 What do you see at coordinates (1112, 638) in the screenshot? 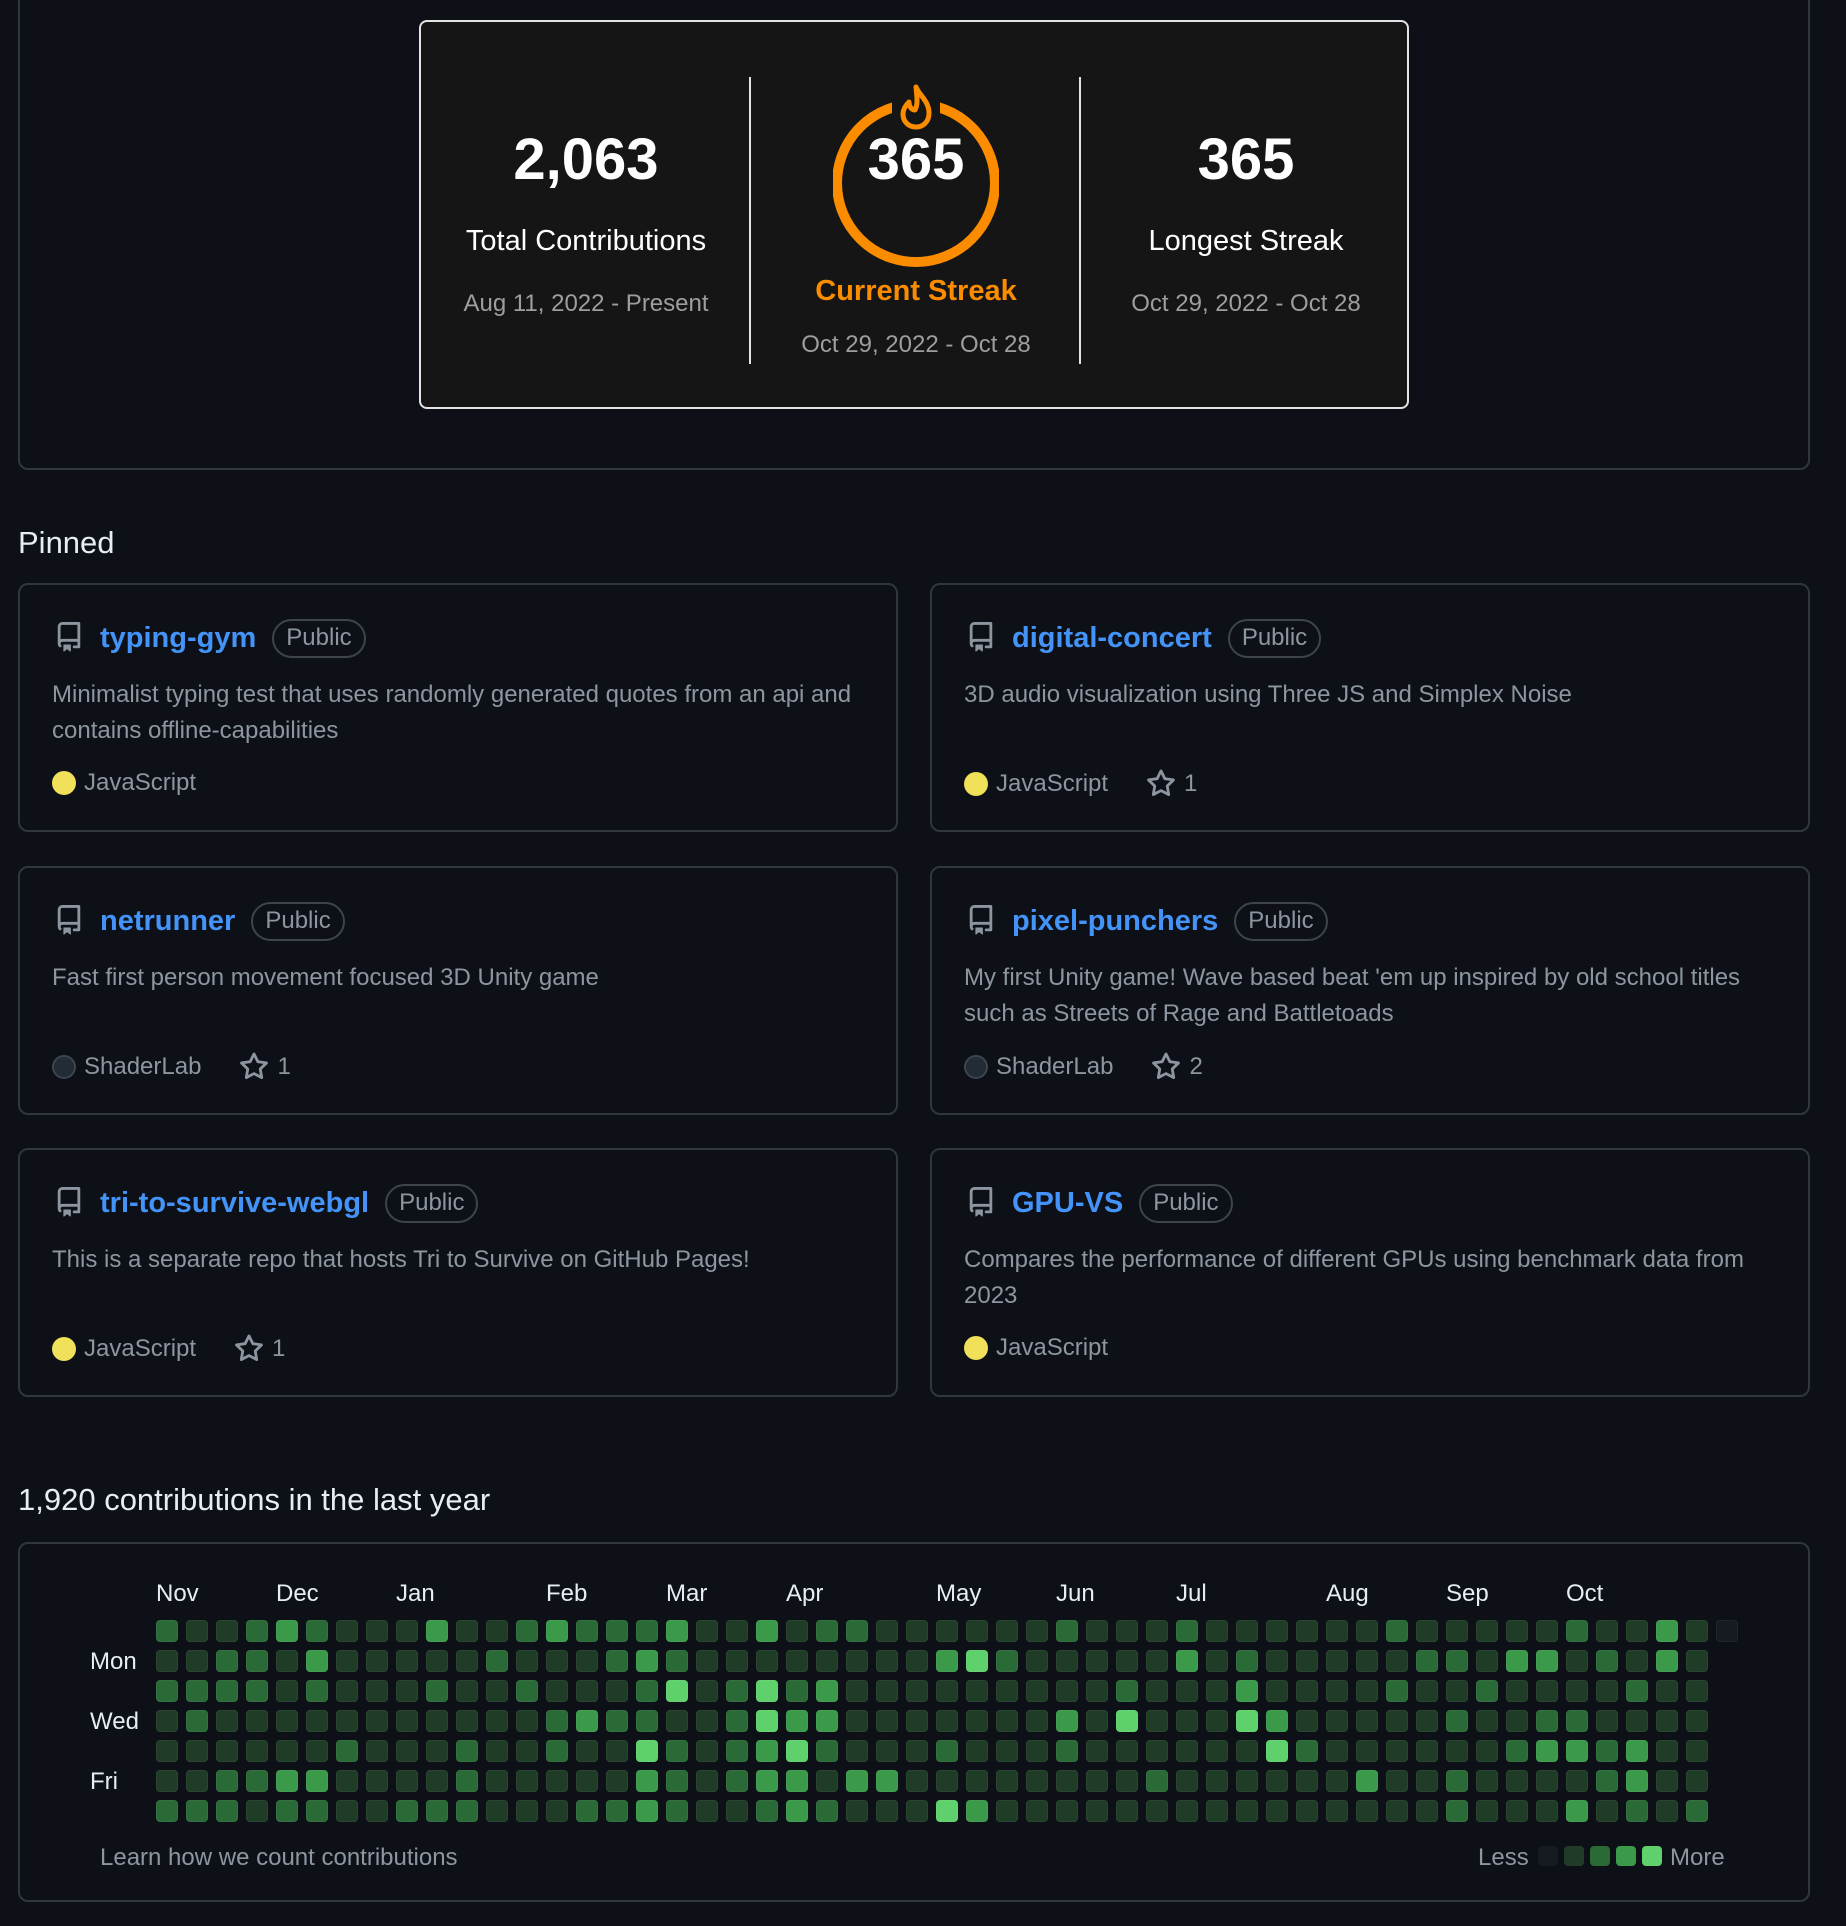
I see `repo-name-link: digital-concert` at bounding box center [1112, 638].